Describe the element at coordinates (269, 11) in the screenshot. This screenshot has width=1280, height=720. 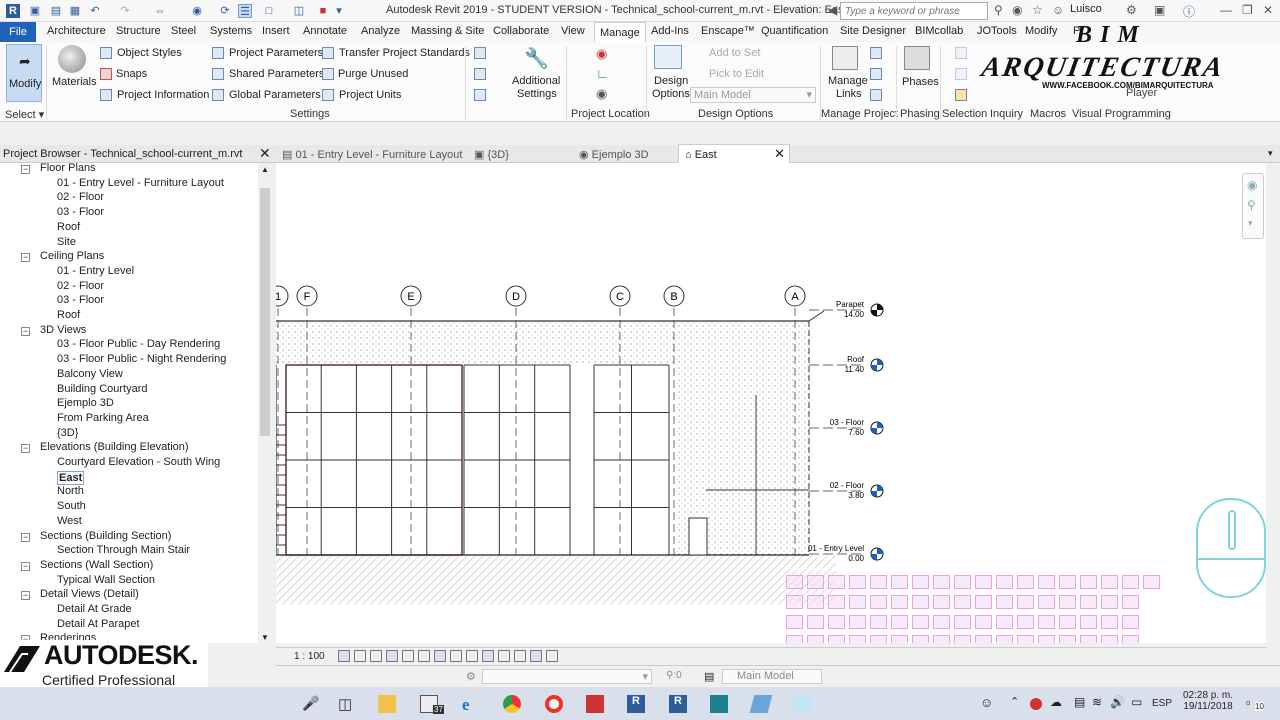
I see `close-hidden-icon: □` at that location.